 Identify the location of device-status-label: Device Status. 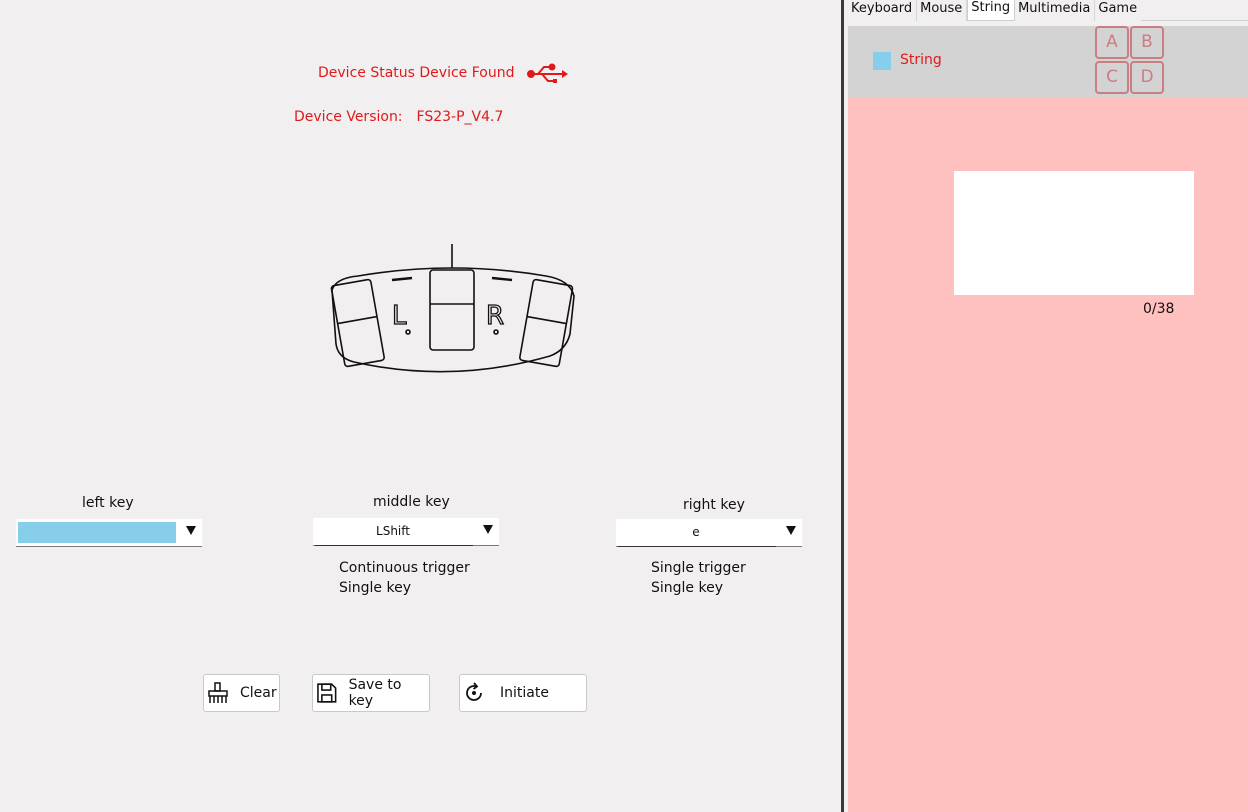
(366, 73).